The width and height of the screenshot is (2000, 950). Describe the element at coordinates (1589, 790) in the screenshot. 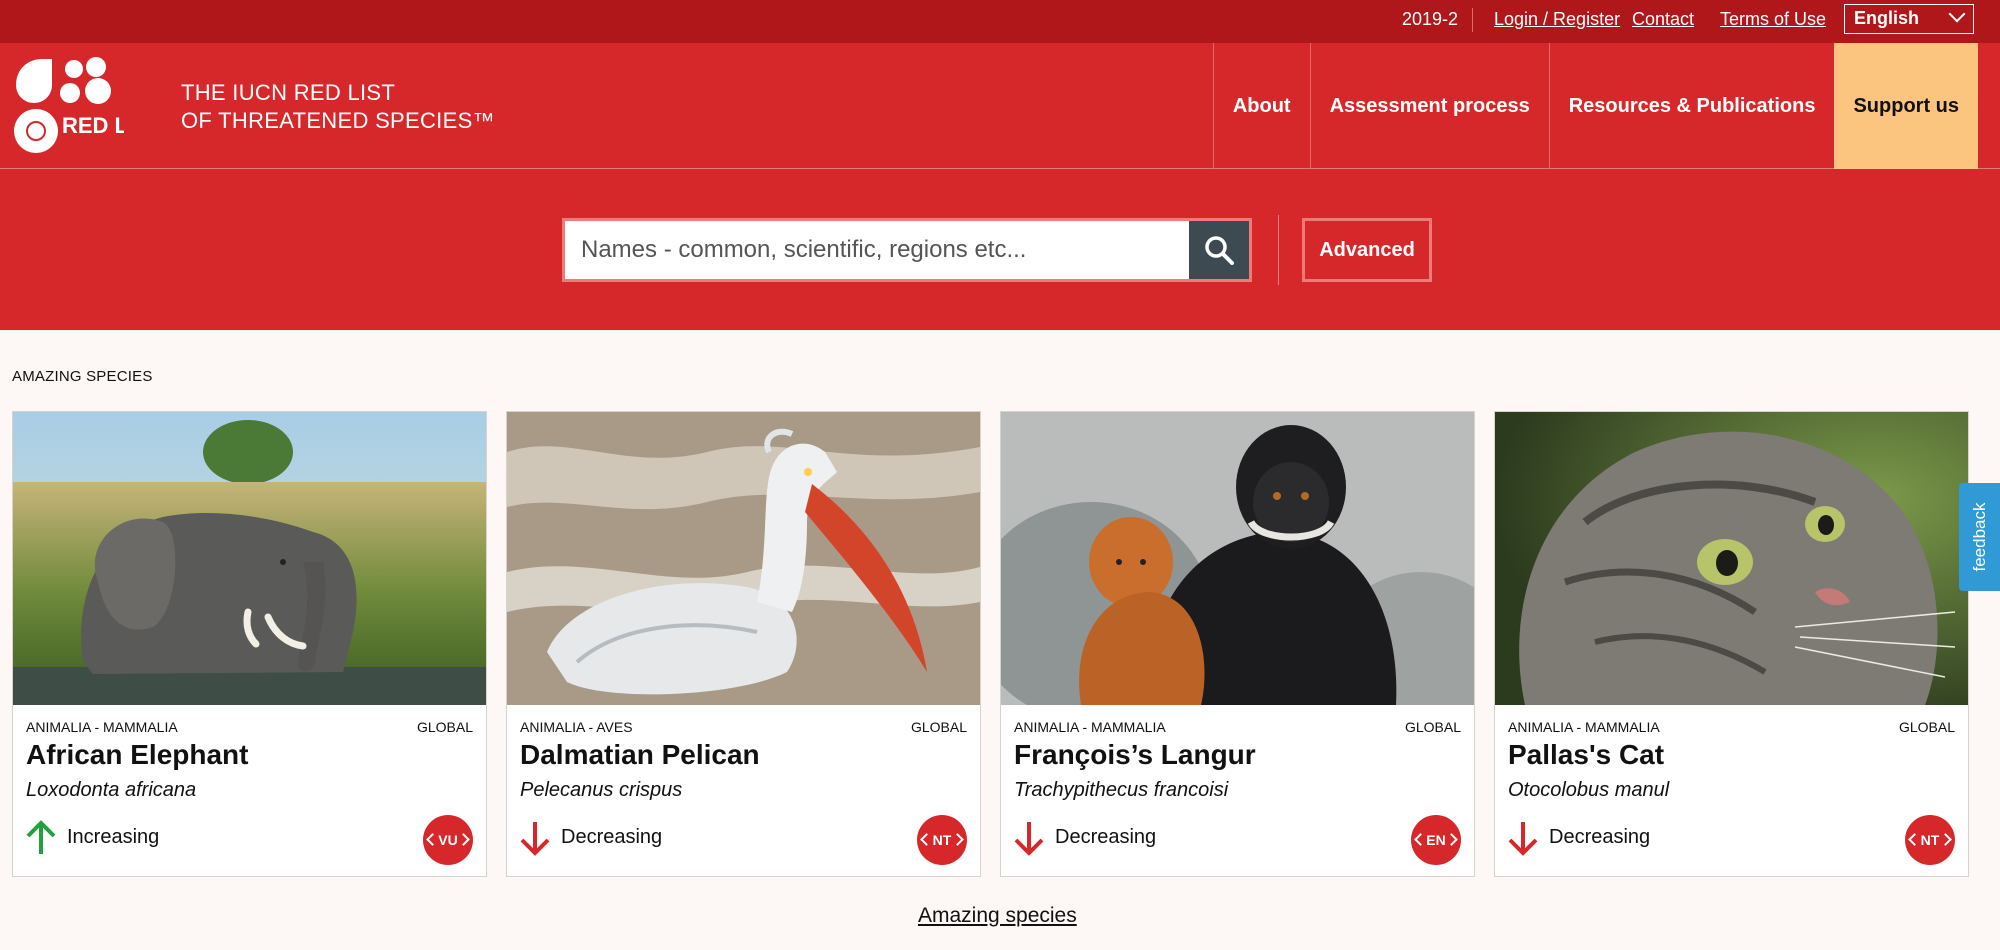

I see `scientific-name: Otocolobus manul` at that location.